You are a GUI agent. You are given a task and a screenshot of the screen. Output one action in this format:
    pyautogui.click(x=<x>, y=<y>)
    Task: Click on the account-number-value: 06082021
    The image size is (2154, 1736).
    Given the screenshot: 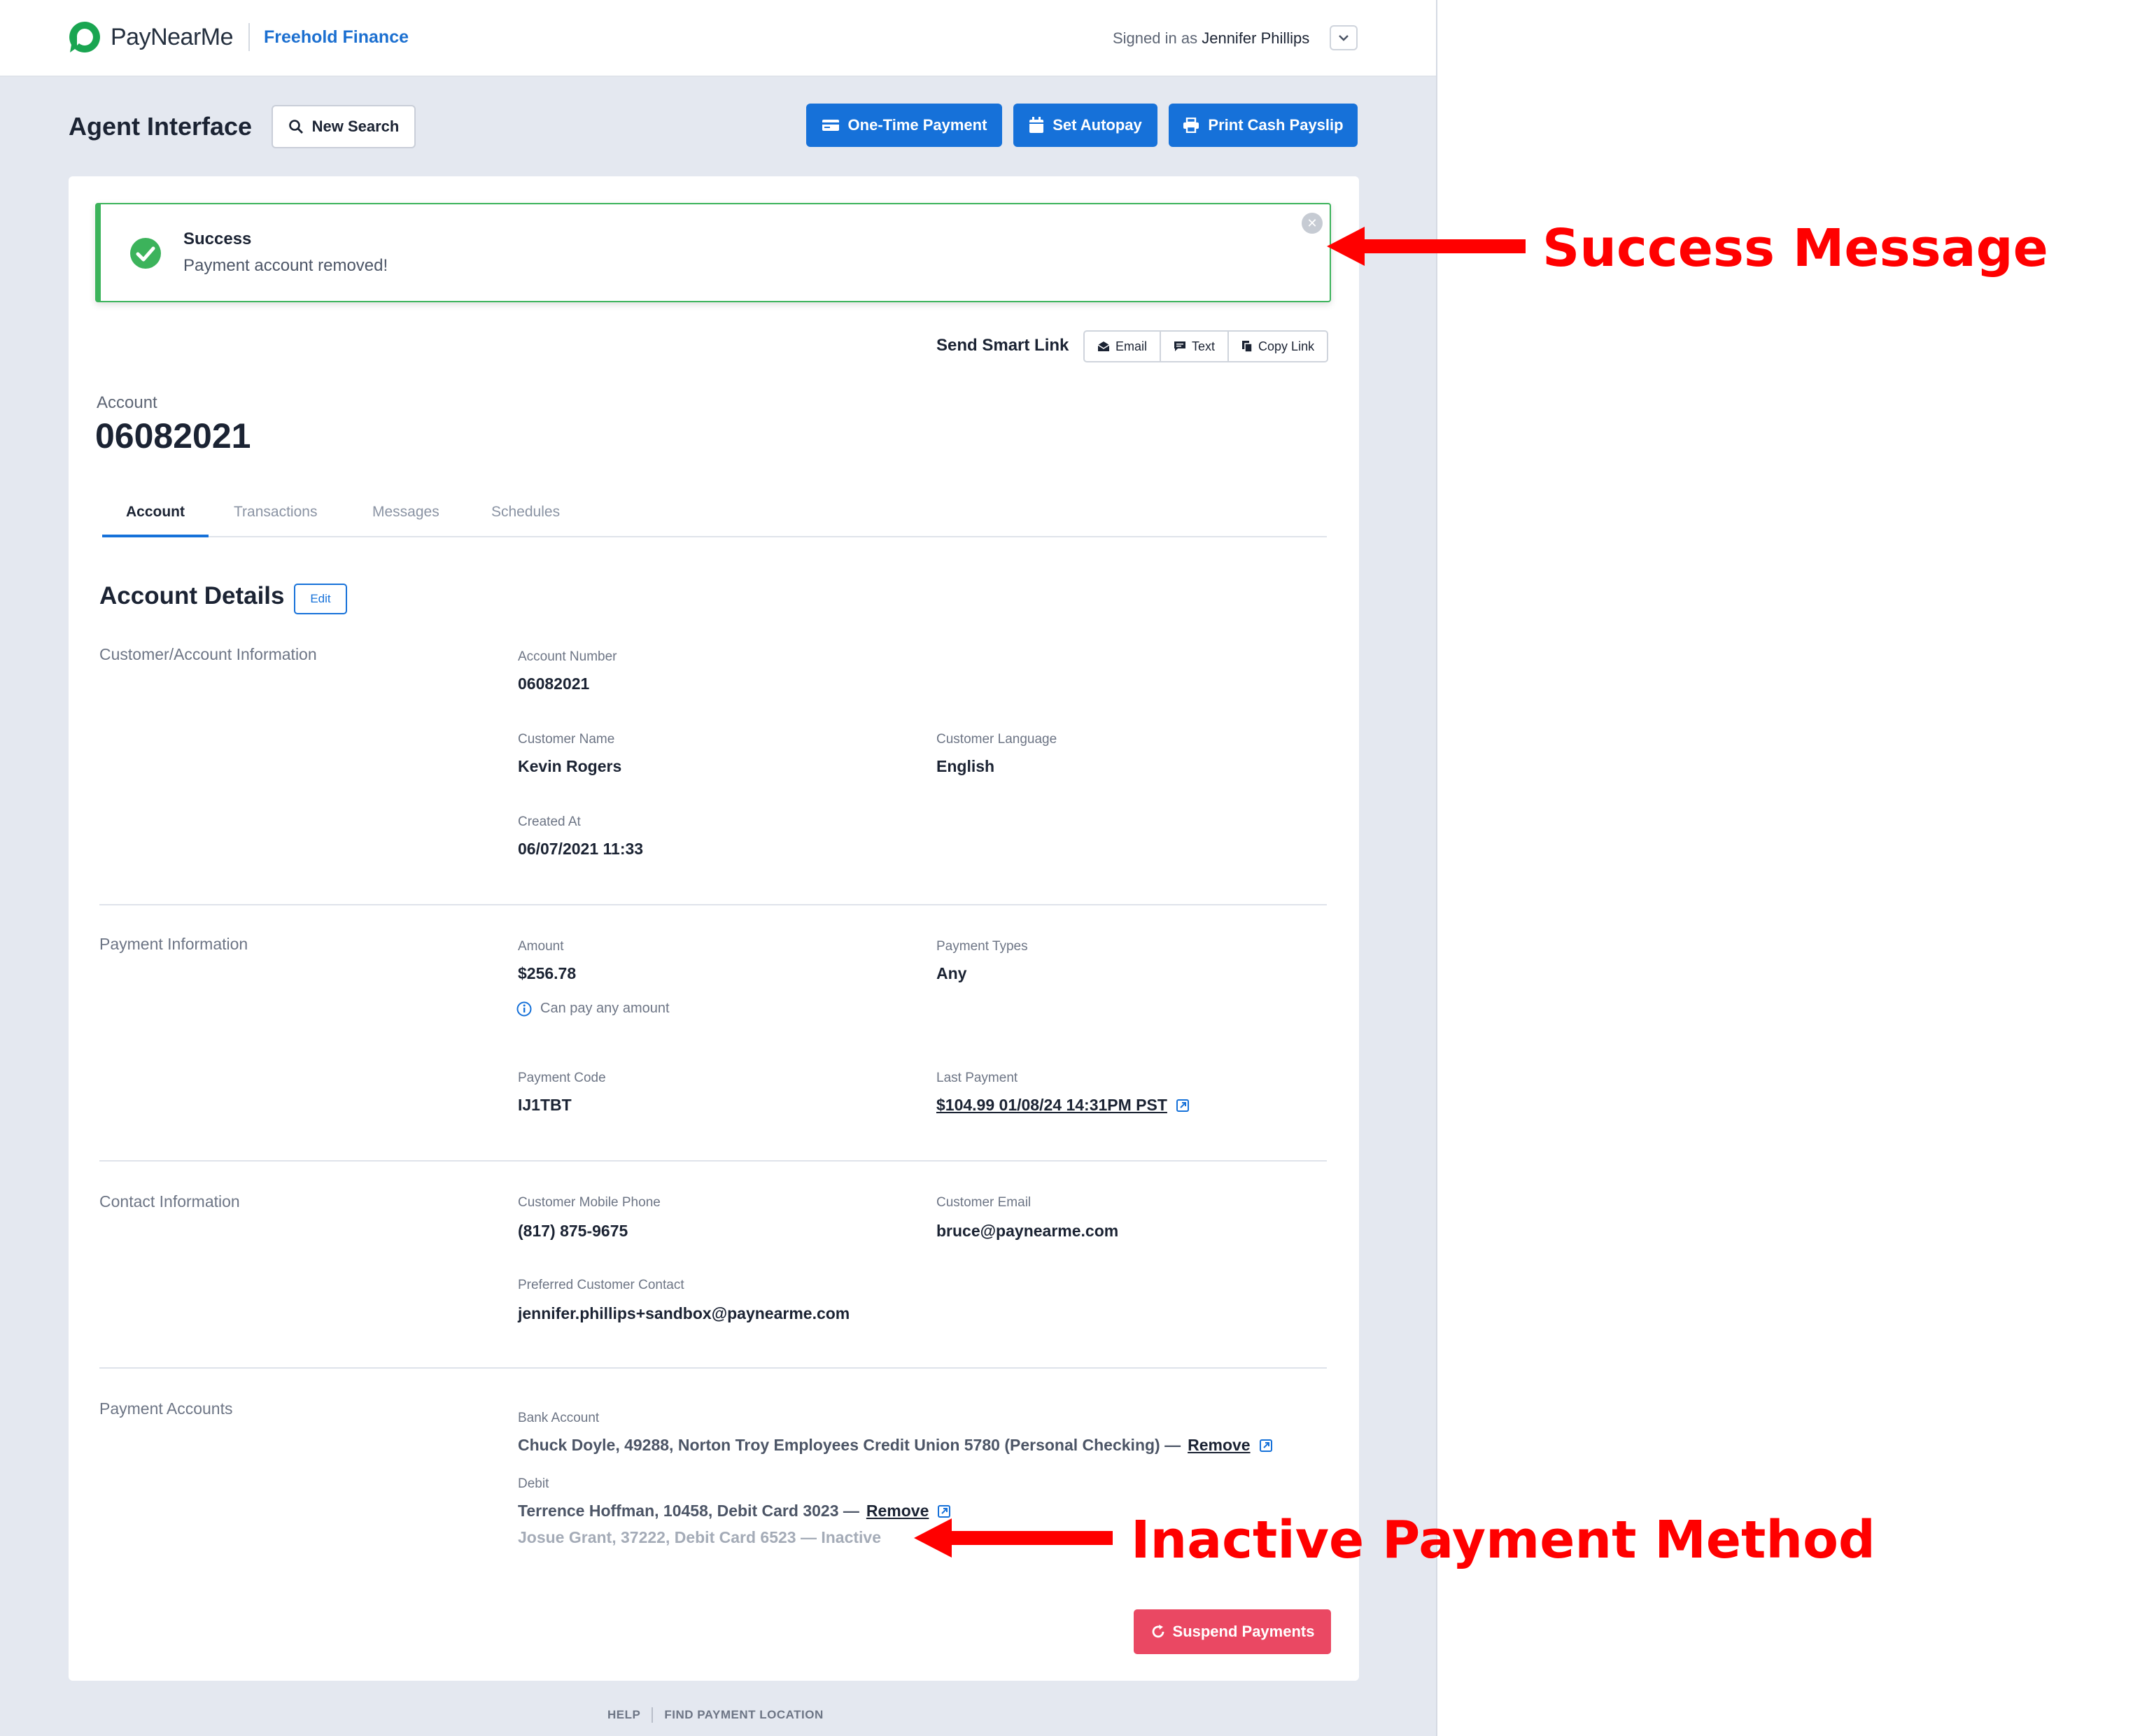 What is the action you would take?
    pyautogui.click(x=554, y=684)
    